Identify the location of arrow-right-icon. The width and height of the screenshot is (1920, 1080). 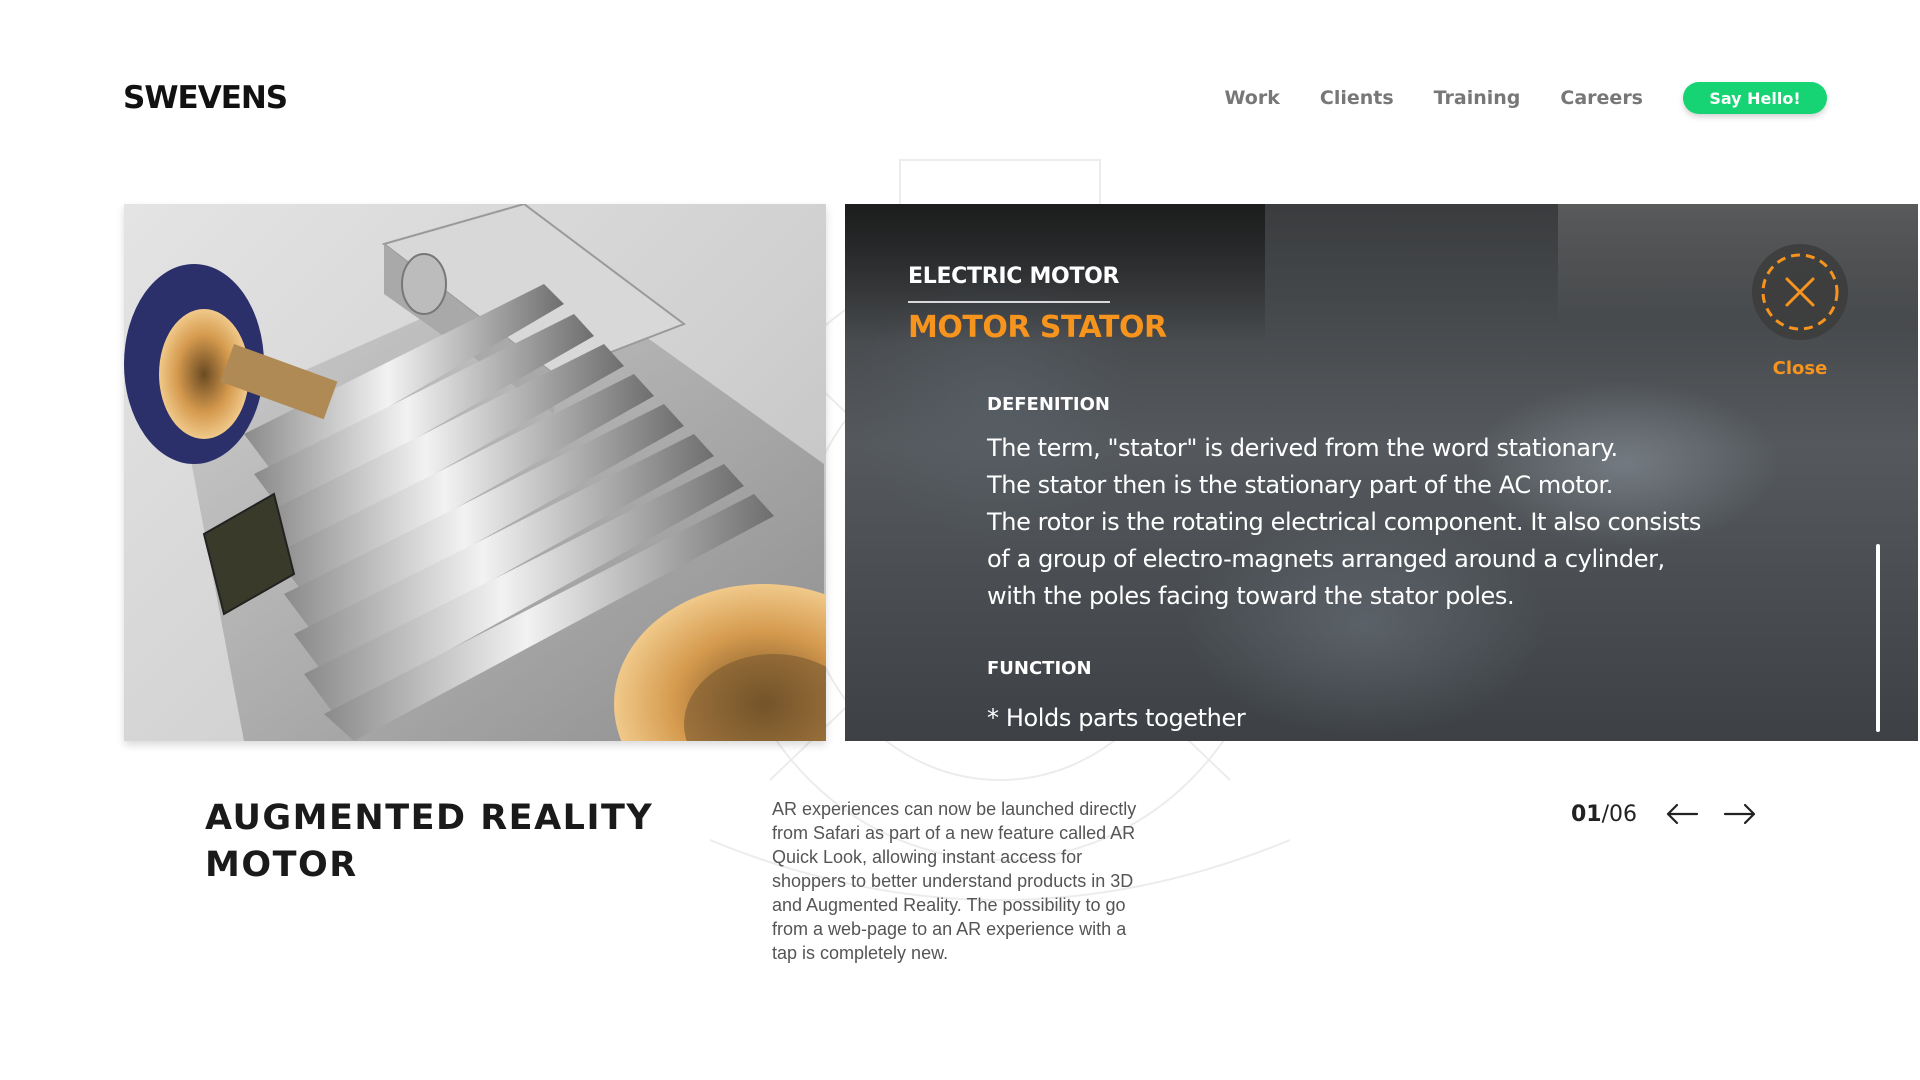
(1739, 814).